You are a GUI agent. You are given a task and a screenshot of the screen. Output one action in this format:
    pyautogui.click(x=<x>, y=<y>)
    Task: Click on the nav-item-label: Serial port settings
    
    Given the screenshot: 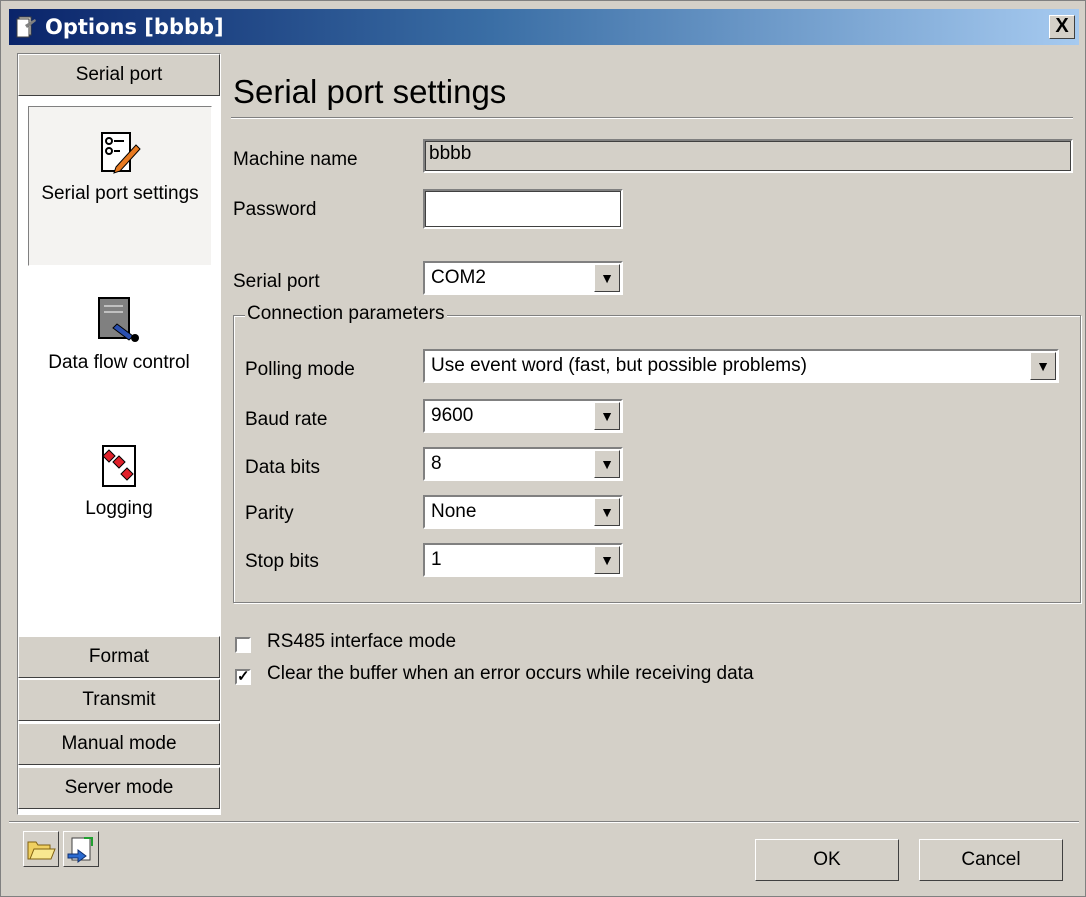 What is the action you would take?
    pyautogui.click(x=120, y=193)
    